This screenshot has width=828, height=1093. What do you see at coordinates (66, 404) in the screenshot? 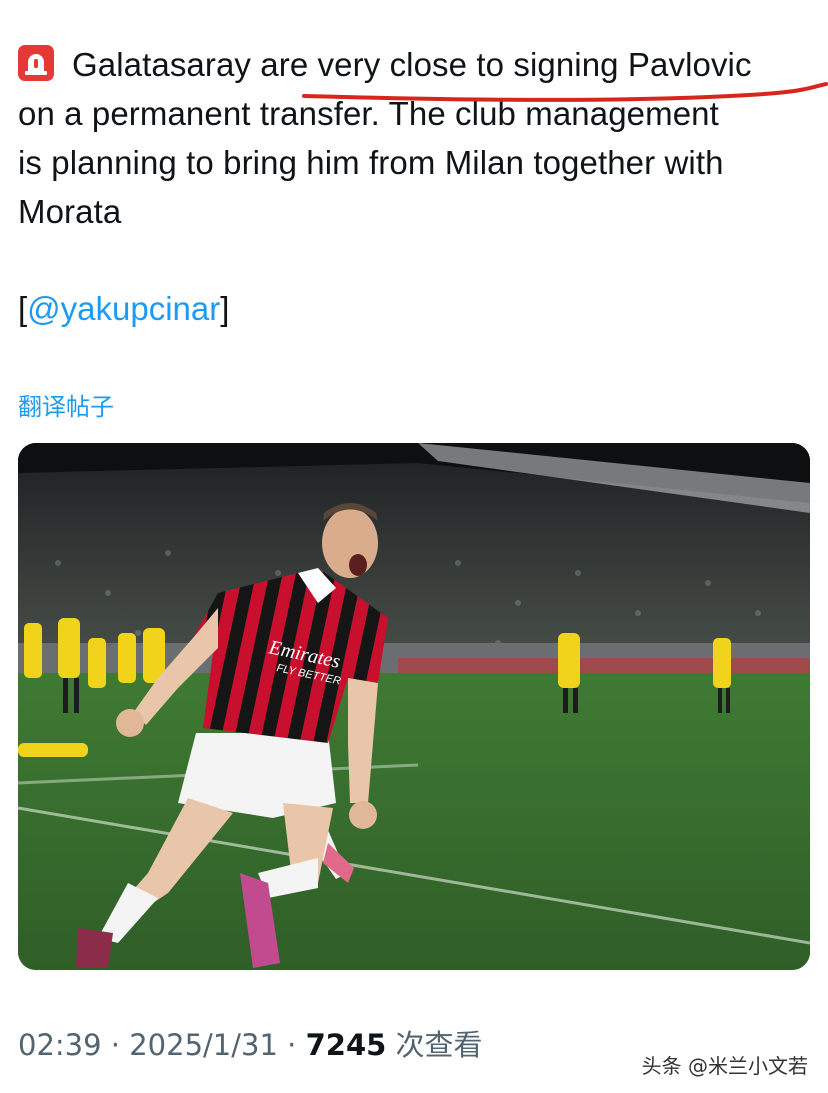
I see `translate-post-link: 翻译帖子` at bounding box center [66, 404].